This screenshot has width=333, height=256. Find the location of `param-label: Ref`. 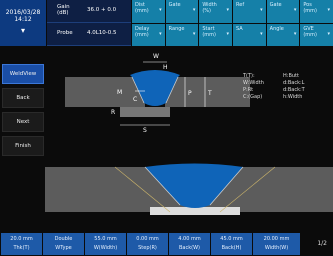

param-label: Ref is located at coordinates (240, 5).